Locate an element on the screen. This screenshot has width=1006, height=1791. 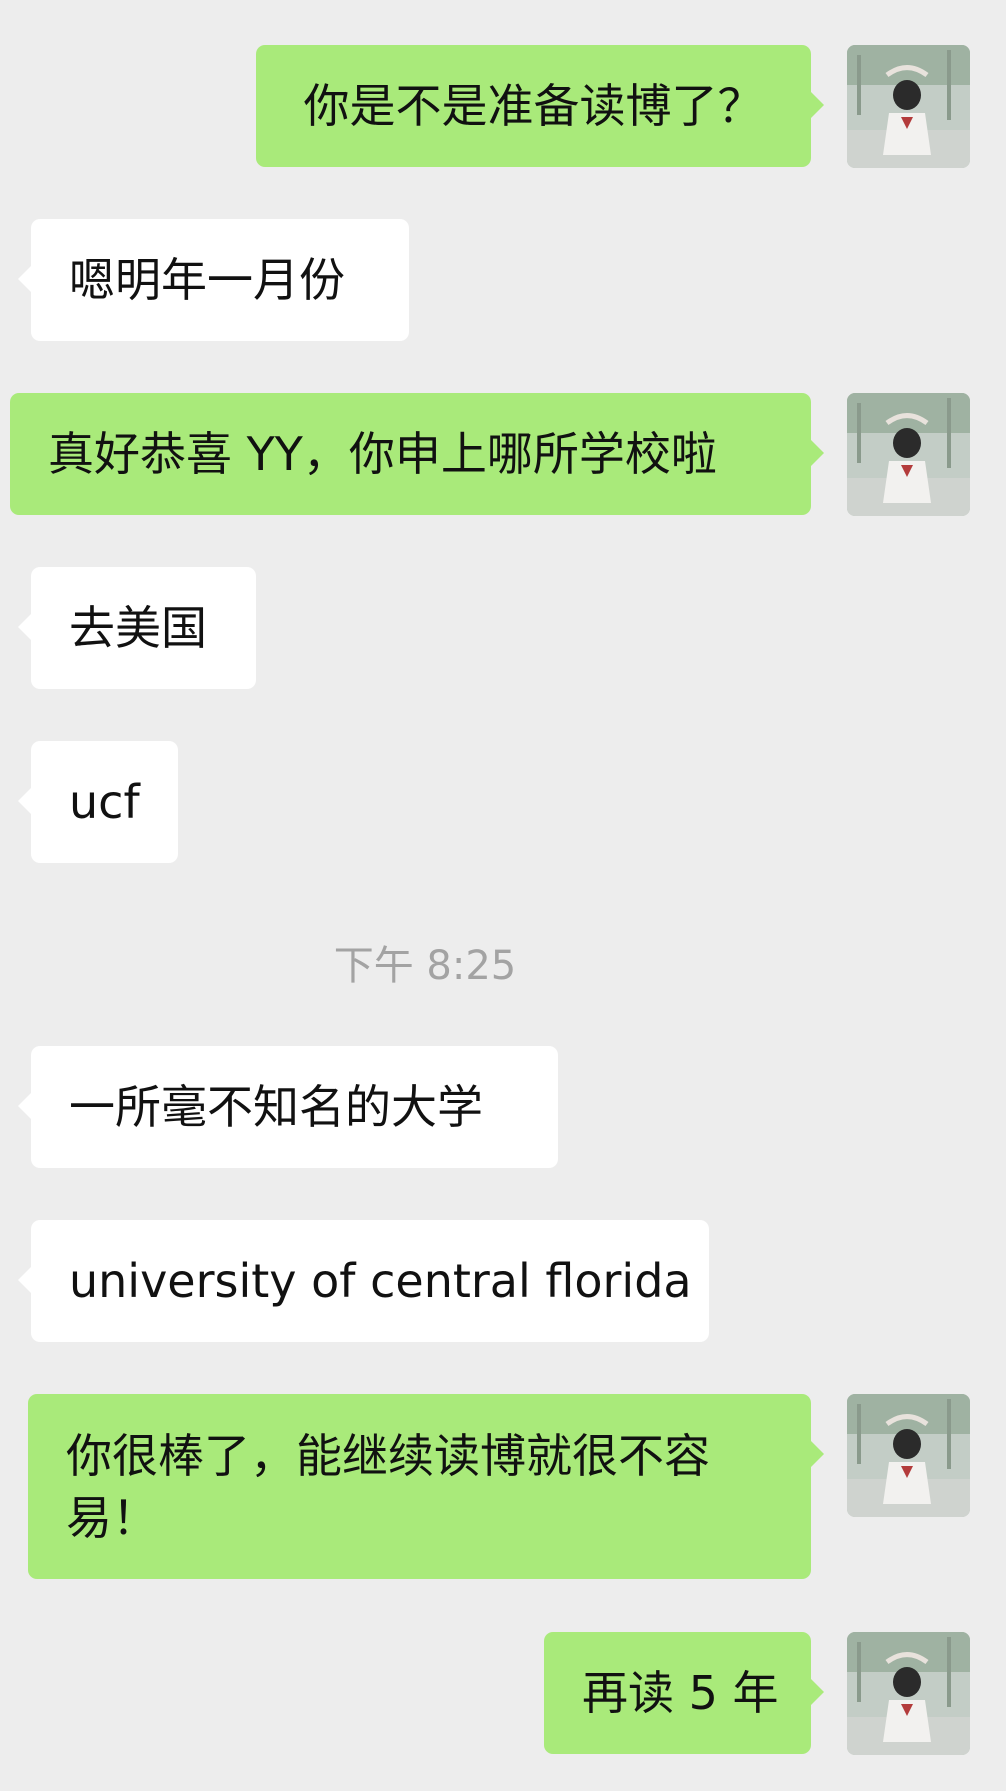
message-text: 你很棒了，能继续读博就很不容易！ is located at coordinates (388, 1486).